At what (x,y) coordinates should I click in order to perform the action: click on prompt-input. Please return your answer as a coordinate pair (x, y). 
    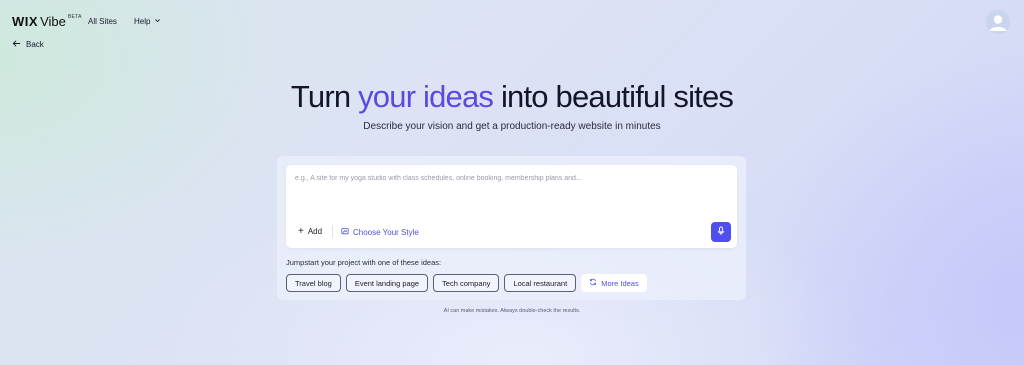
    Looking at the image, I should click on (510, 178).